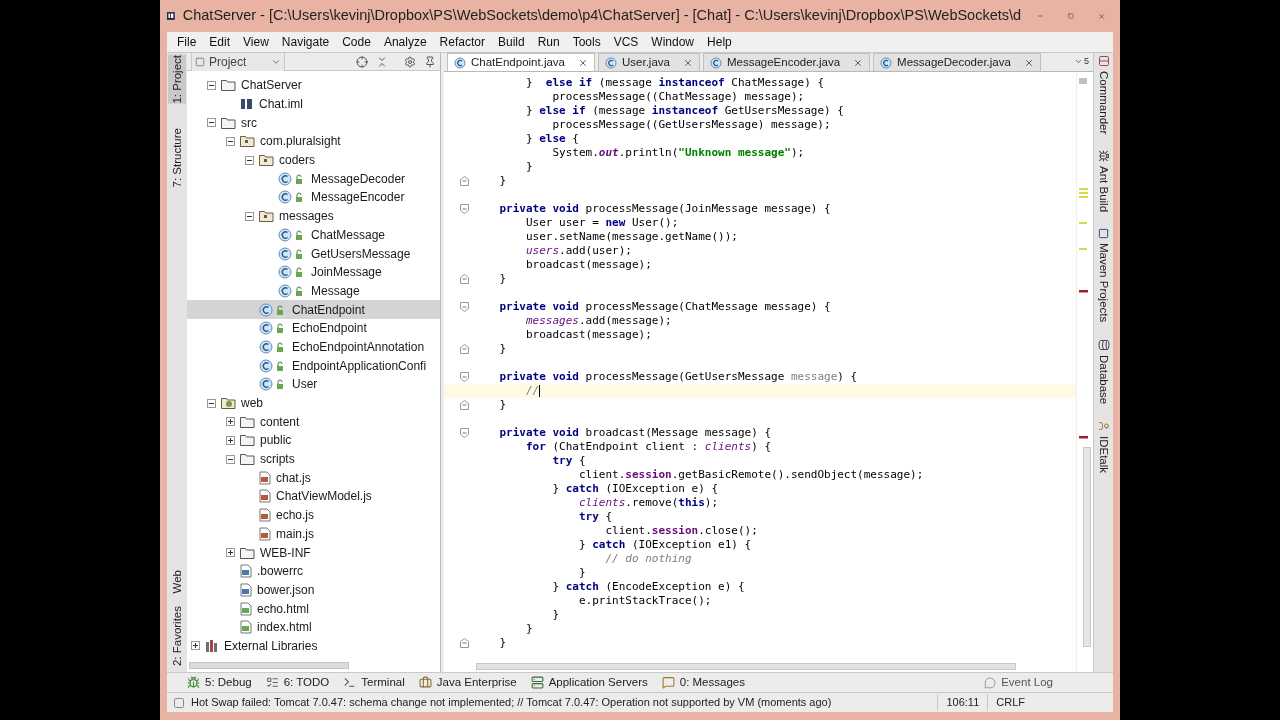 This screenshot has height=720, width=1280. What do you see at coordinates (313, 328) in the screenshot?
I see `tree-item: EchoEndpoint` at bounding box center [313, 328].